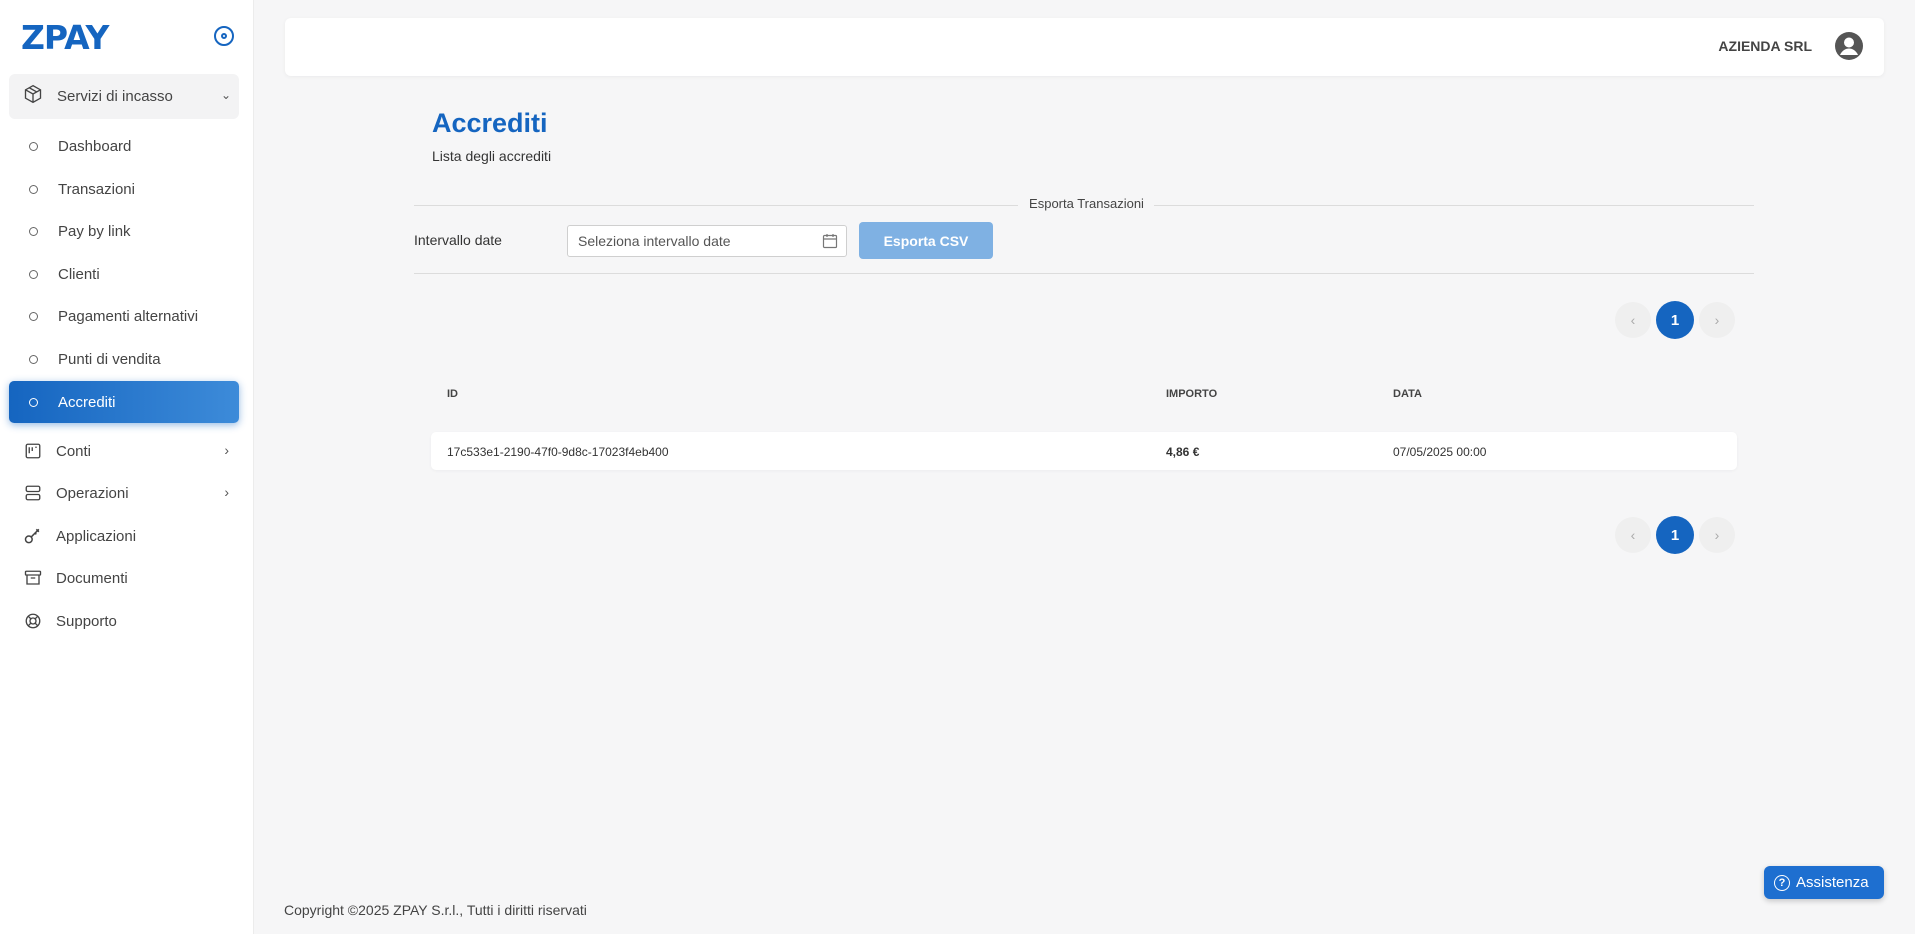 The width and height of the screenshot is (1915, 934). What do you see at coordinates (109, 359) in the screenshot?
I see `sidebar-item-label: Punti di vendita` at bounding box center [109, 359].